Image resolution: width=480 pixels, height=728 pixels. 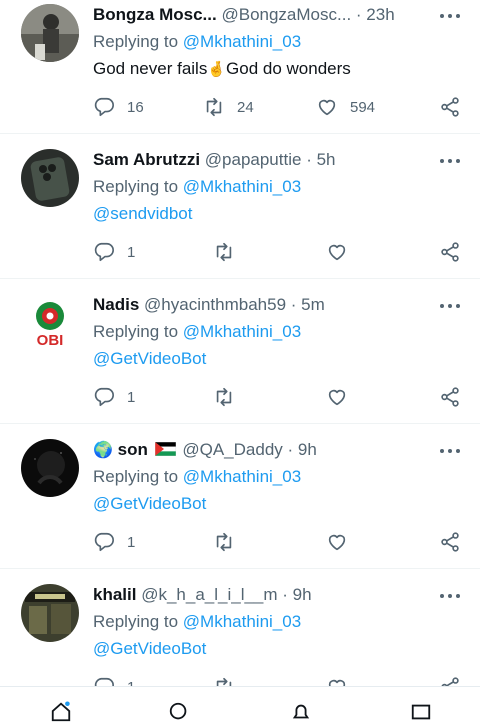 What do you see at coordinates (61, 712) in the screenshot?
I see `nav-home-icon` at bounding box center [61, 712].